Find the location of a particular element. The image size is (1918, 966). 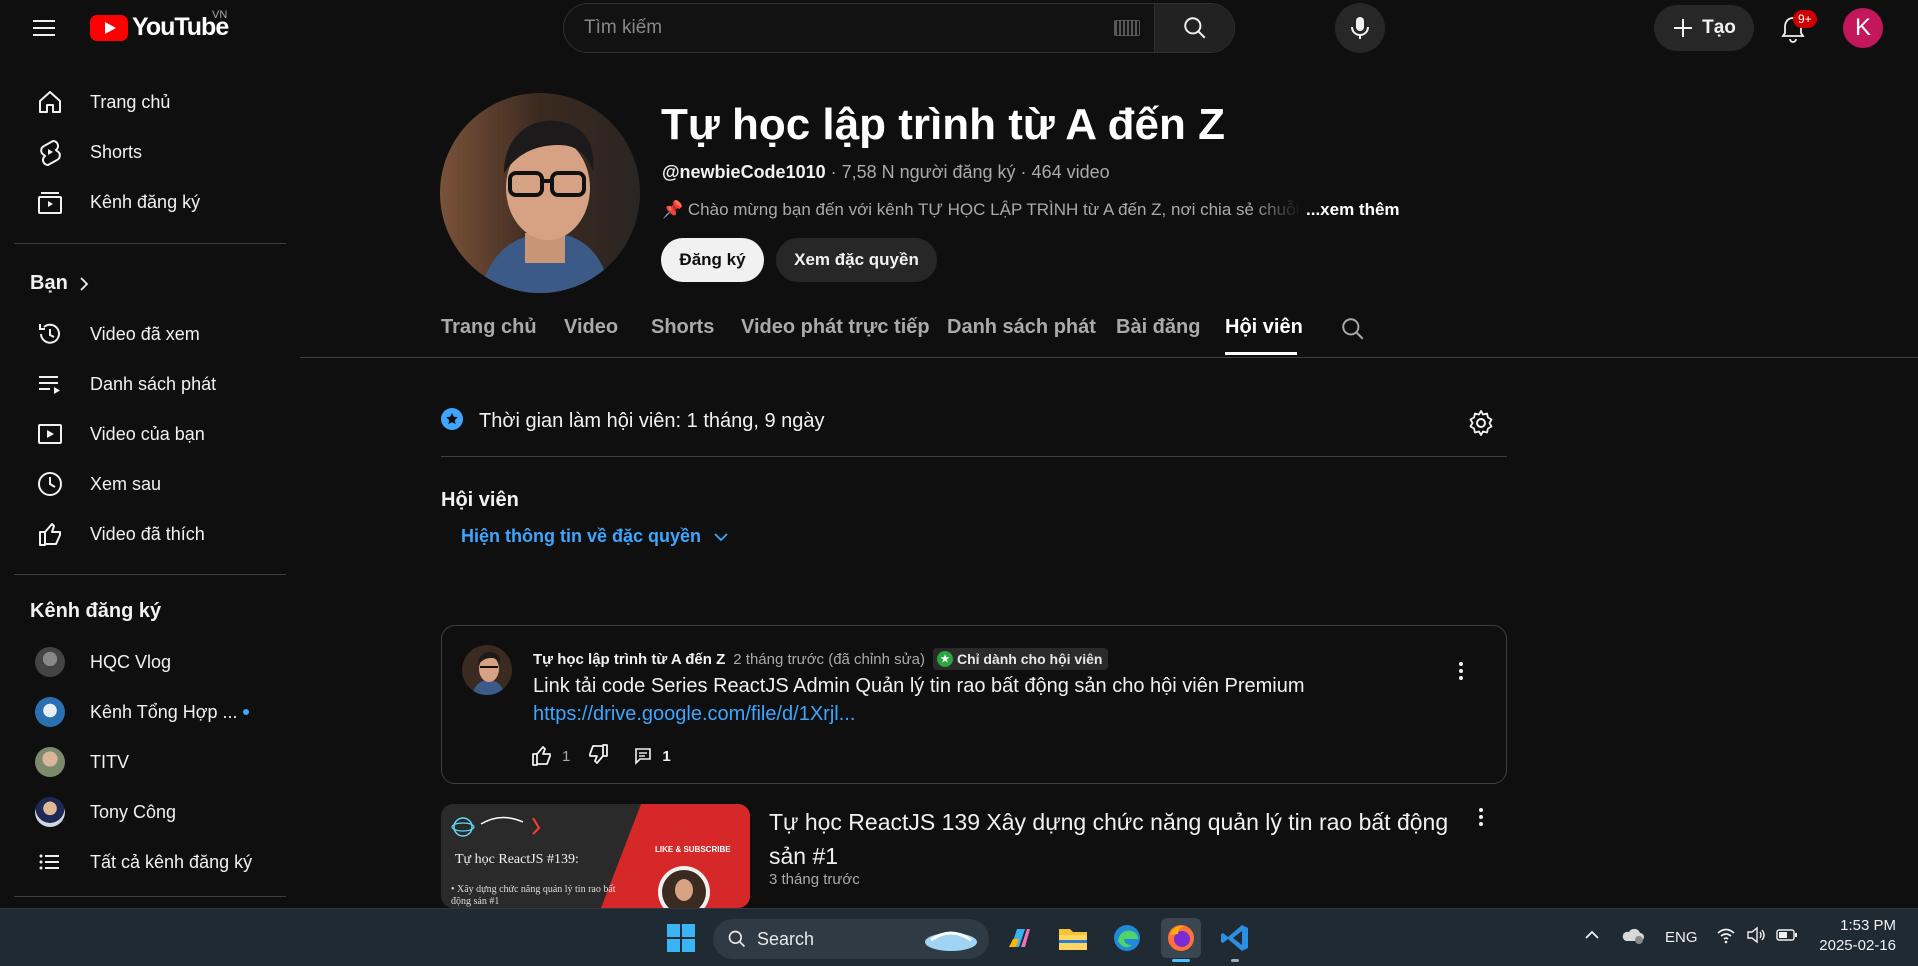

show-more-link: ...xem thêm is located at coordinates (1353, 210).